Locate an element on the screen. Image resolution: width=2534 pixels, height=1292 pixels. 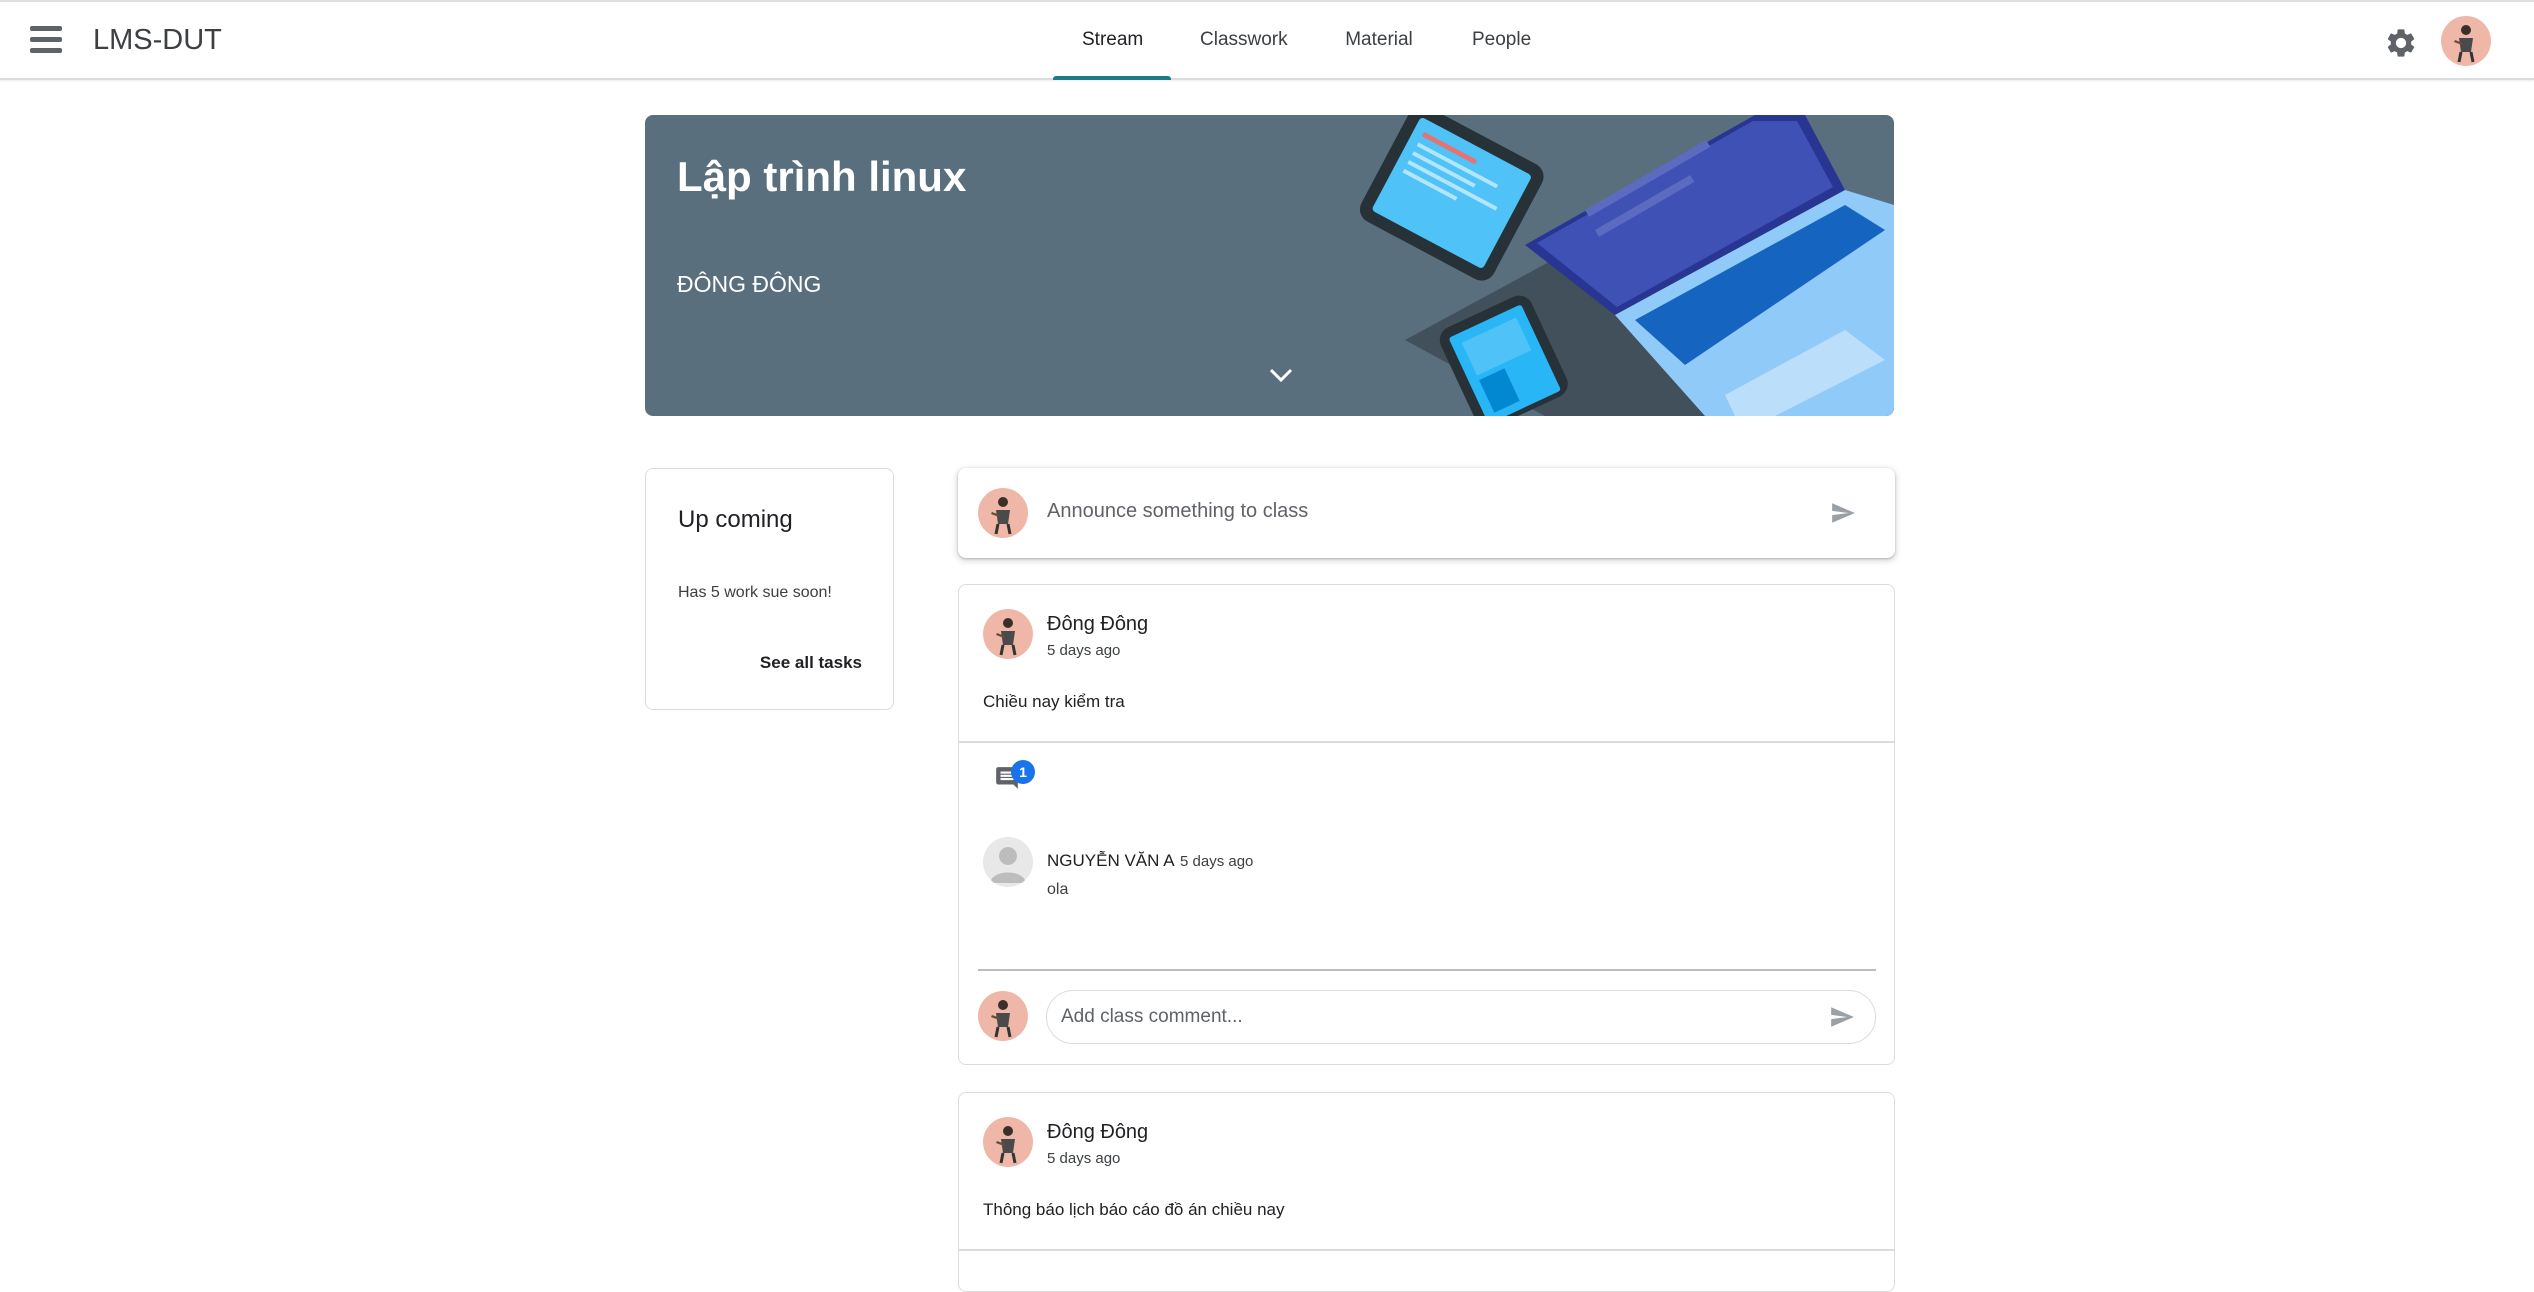
commenter-avatar is located at coordinates (1008, 862).